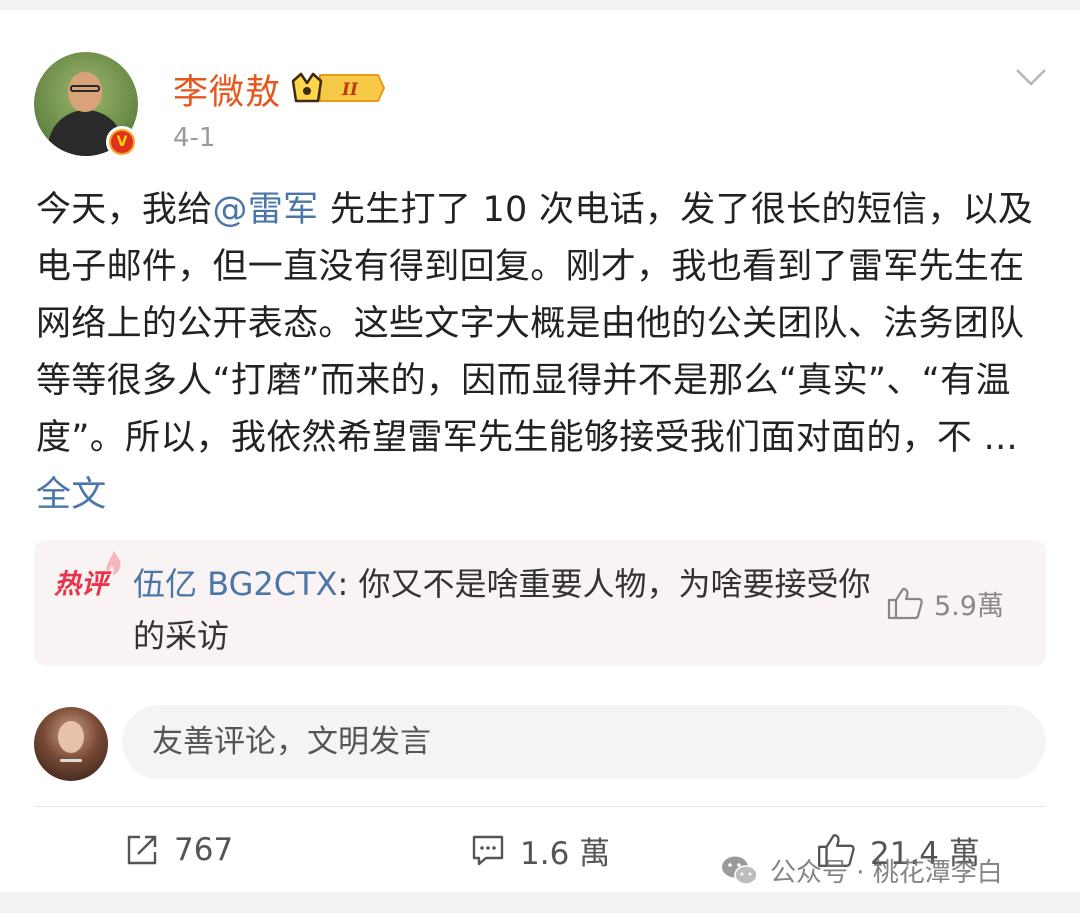  Describe the element at coordinates (71, 495) in the screenshot. I see `full-text-link: 全文` at that location.